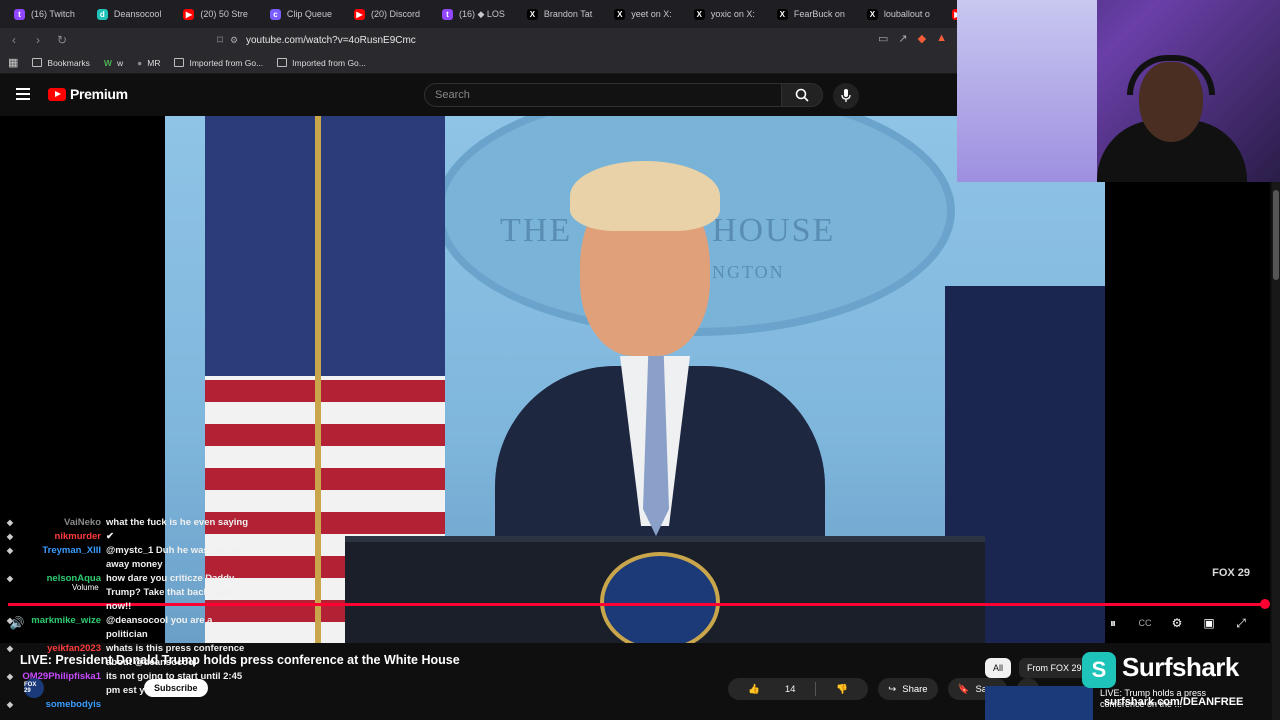  What do you see at coordinates (135, 537) in the screenshot?
I see `chat-message: ◆ nikmurder ✔` at bounding box center [135, 537].